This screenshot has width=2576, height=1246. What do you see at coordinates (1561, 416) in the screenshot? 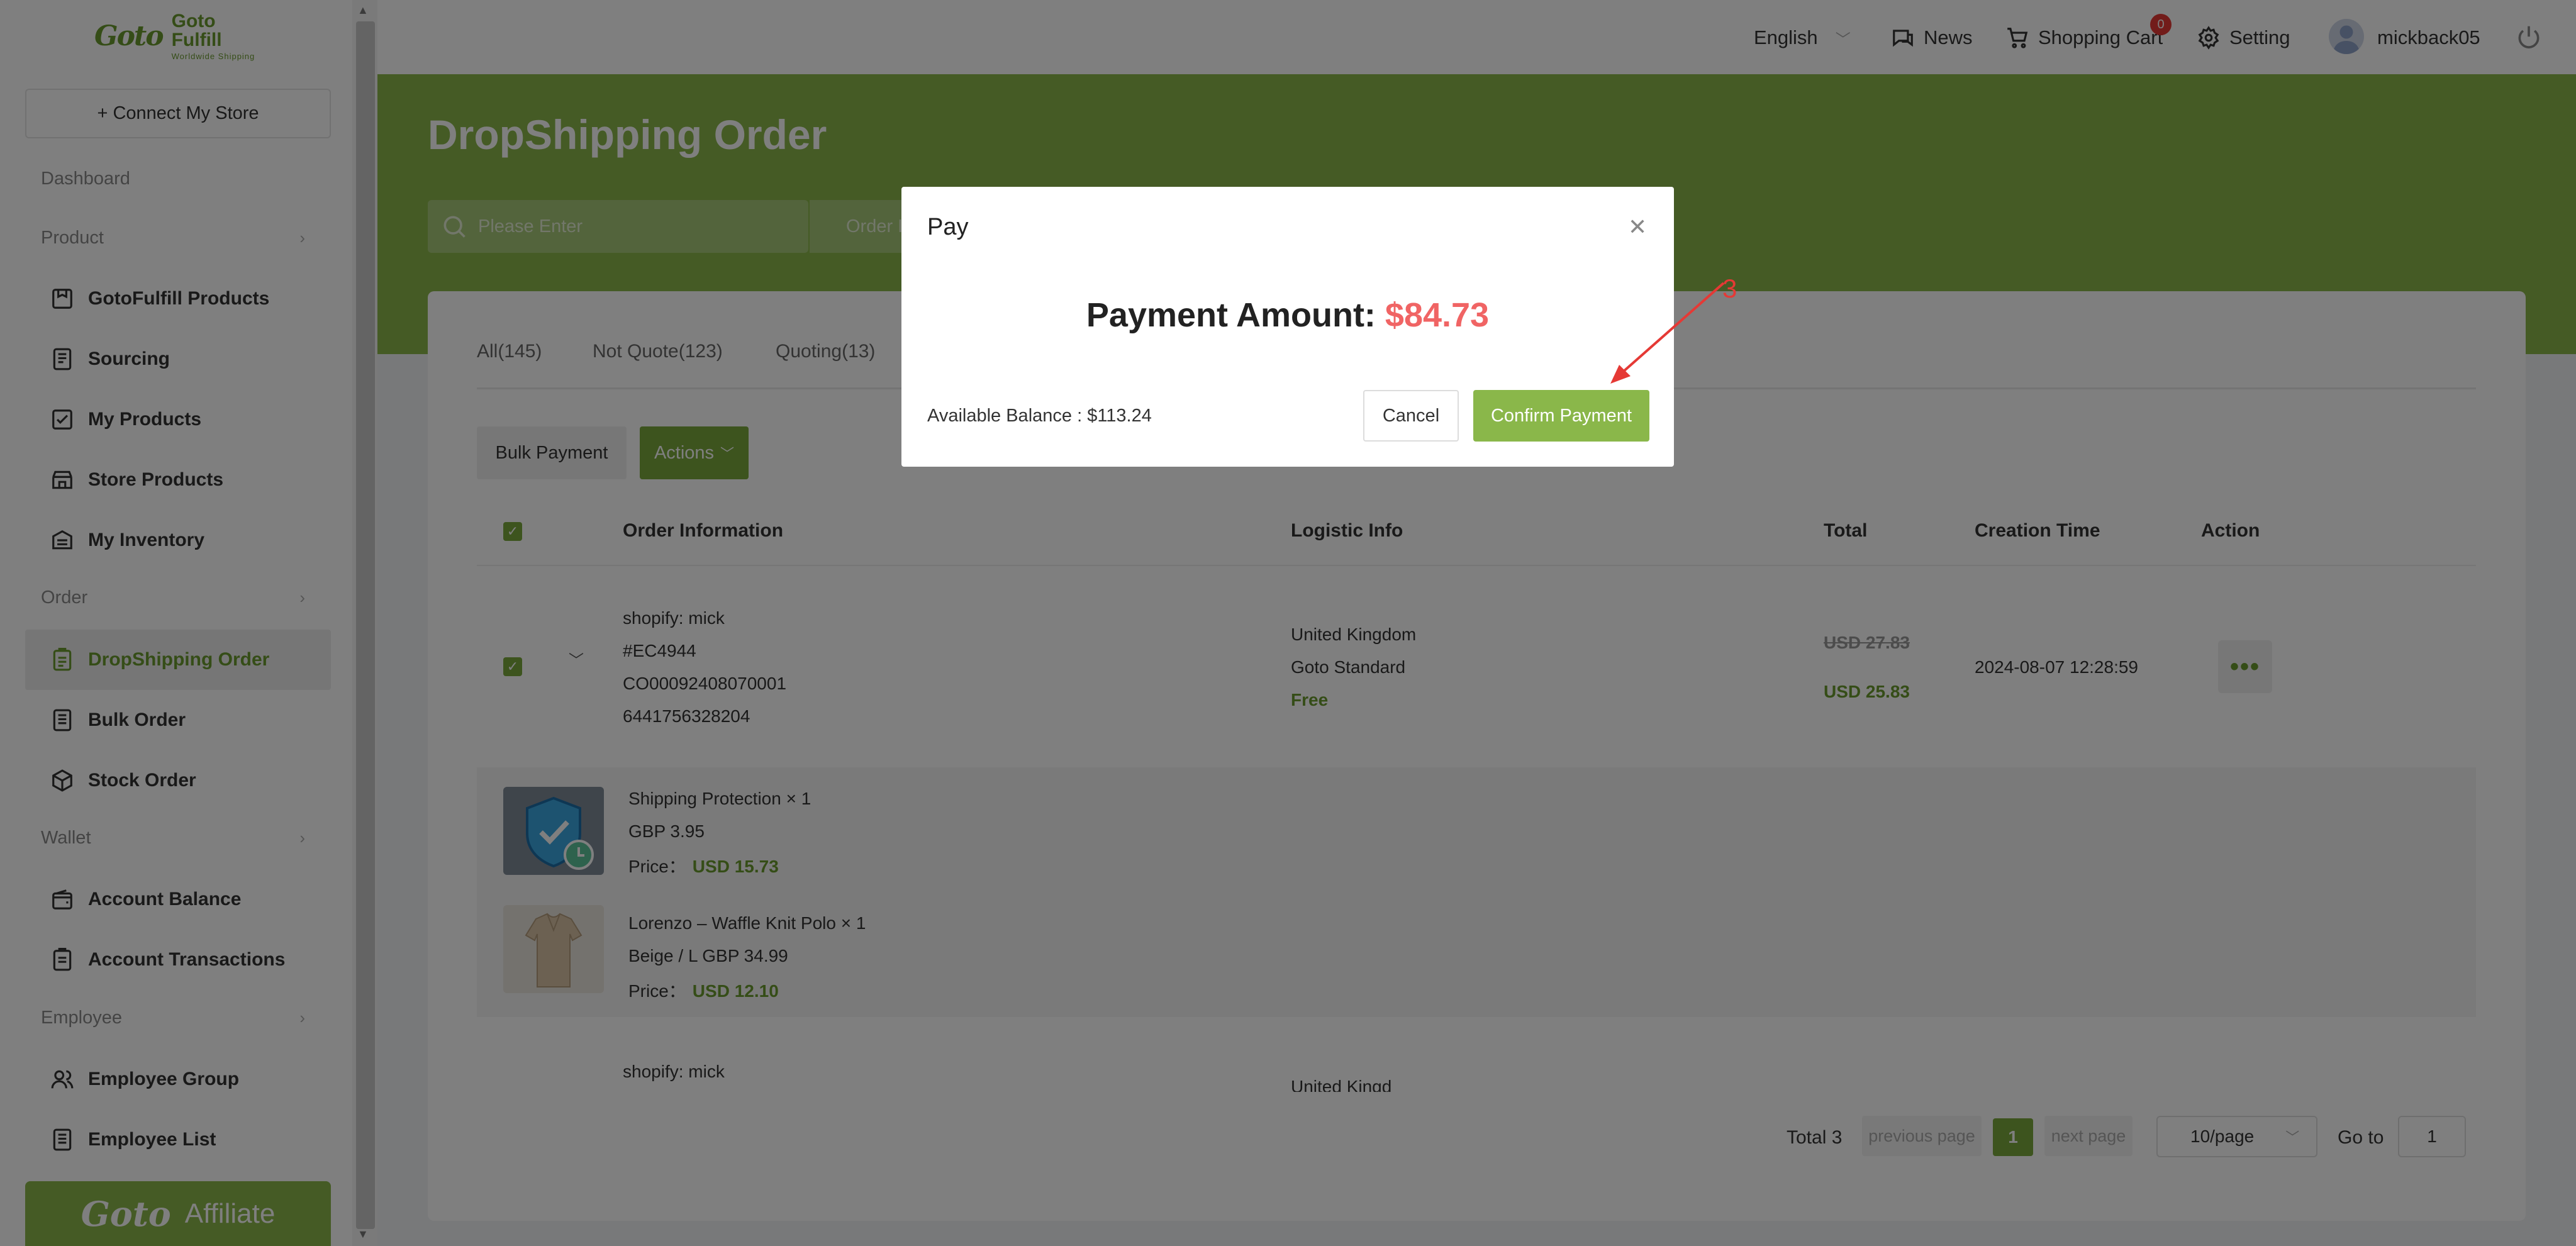
I see `confirm-payment-button: Confirm Payment` at bounding box center [1561, 416].